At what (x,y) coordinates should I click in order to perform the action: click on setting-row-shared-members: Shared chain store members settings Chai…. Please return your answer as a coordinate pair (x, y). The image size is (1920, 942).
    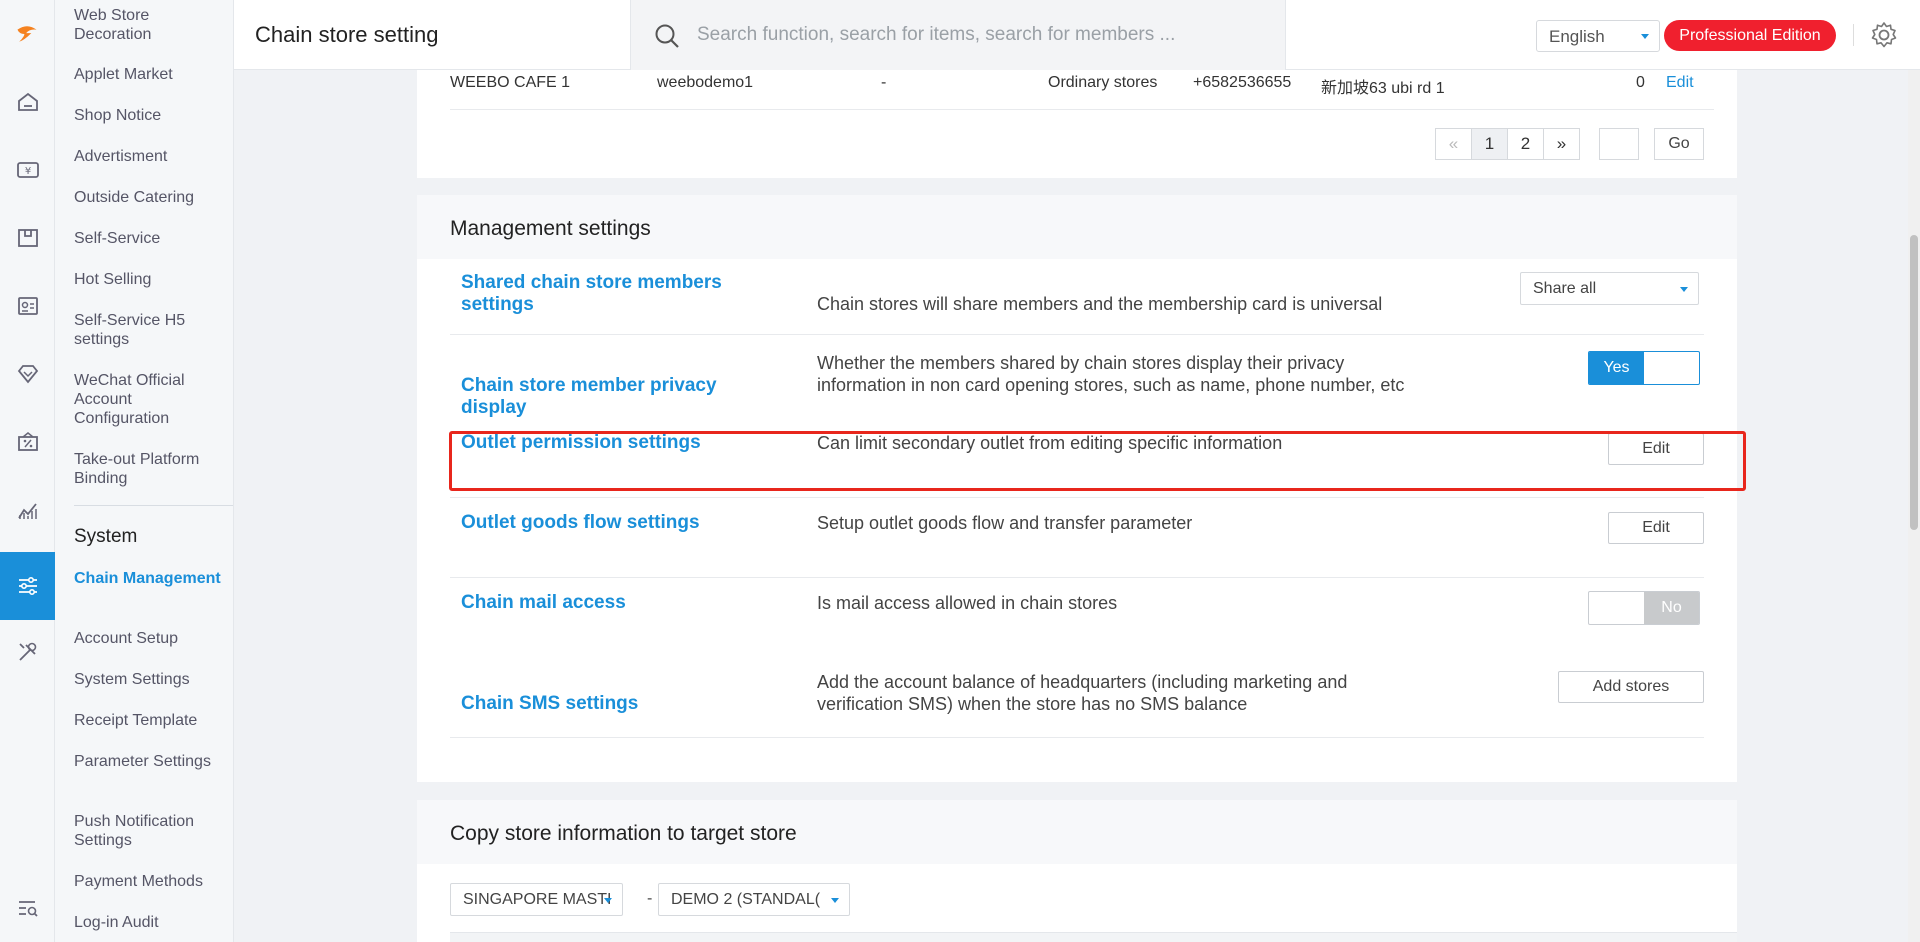
    Looking at the image, I should click on (1077, 297).